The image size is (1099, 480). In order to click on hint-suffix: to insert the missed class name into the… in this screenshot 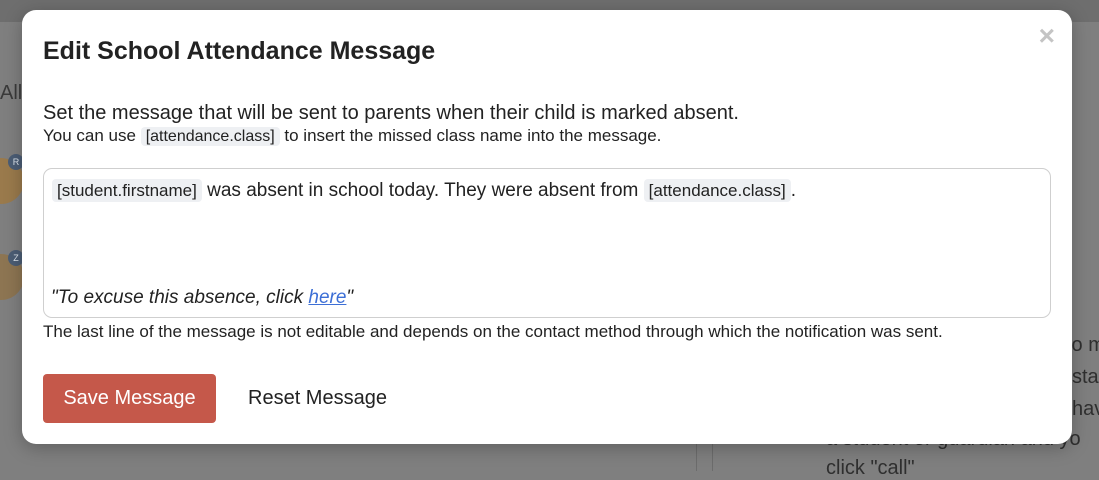, I will do `click(473, 135)`.